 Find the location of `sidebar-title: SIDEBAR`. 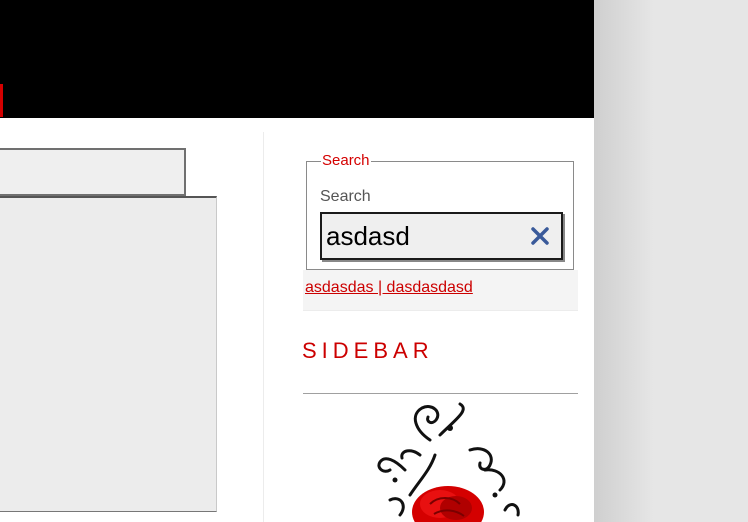

sidebar-title: SIDEBAR is located at coordinates (368, 350).